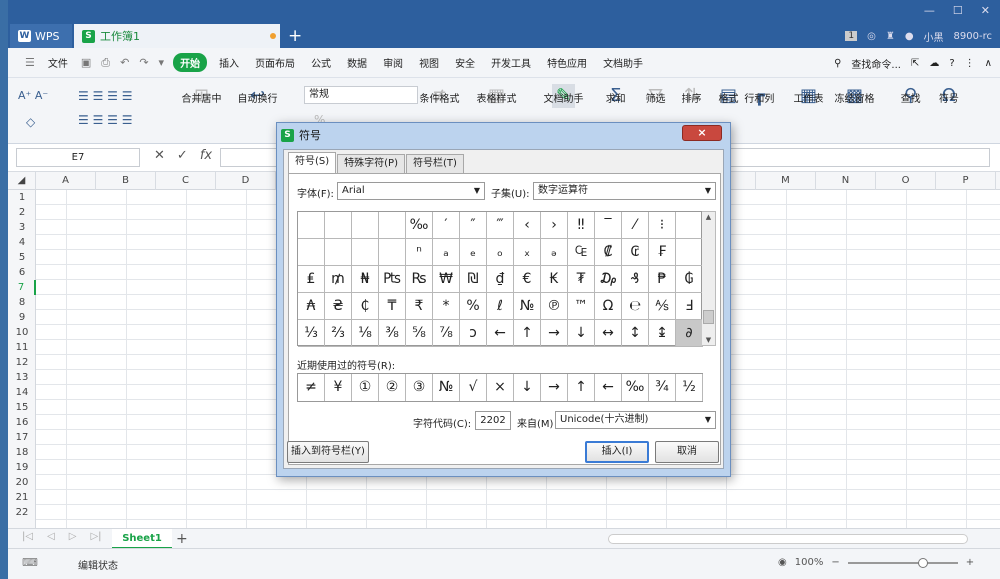 The width and height of the screenshot is (1000, 579). I want to click on recent-symbol-cell: ½, so click(689, 387).